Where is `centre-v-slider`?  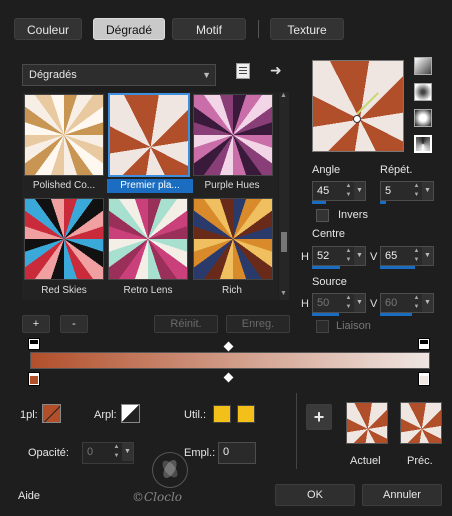
centre-v-slider is located at coordinates (397, 267).